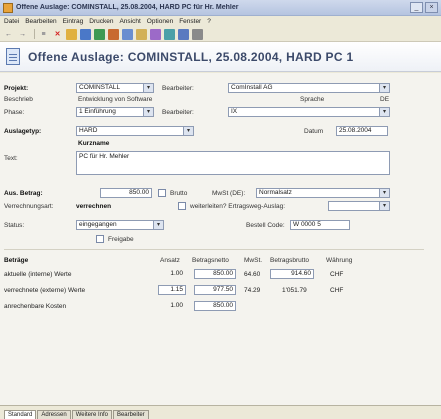 Image resolution: width=441 pixels, height=419 pixels. What do you see at coordinates (135, 131) in the screenshot?
I see `auslage-select: HARD ▾` at bounding box center [135, 131].